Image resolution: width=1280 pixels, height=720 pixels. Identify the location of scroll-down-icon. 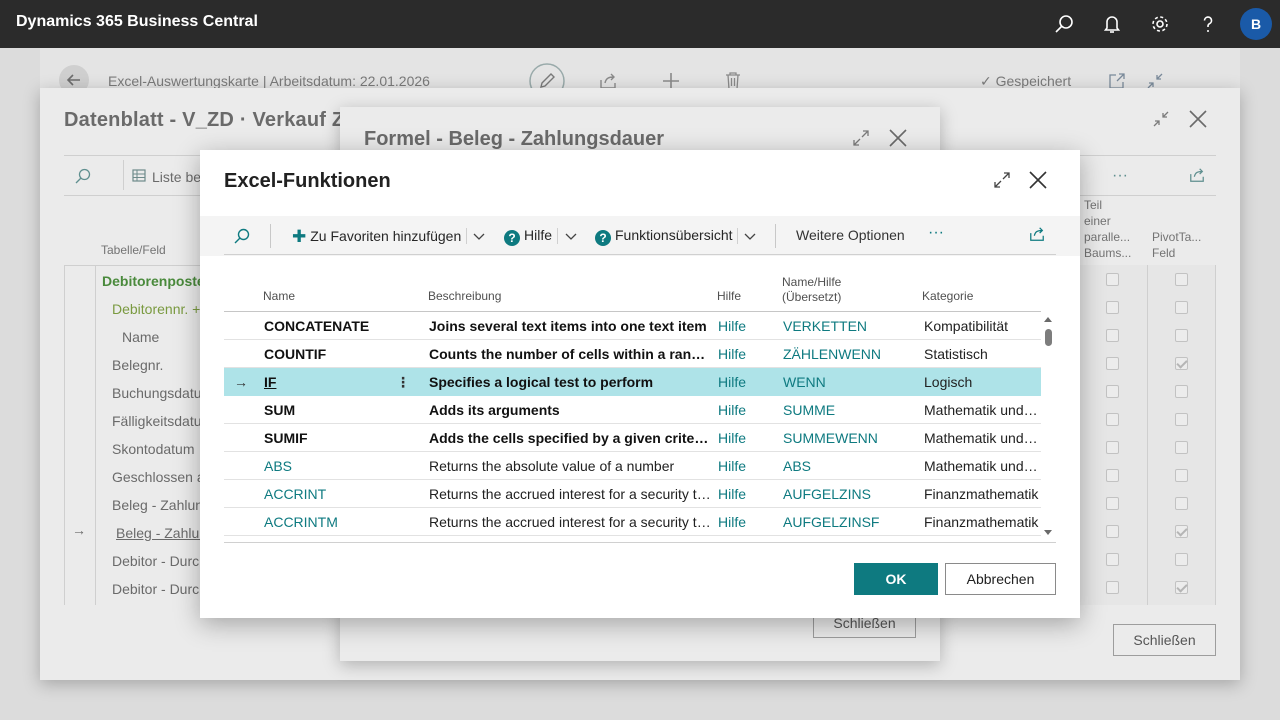
(1048, 533).